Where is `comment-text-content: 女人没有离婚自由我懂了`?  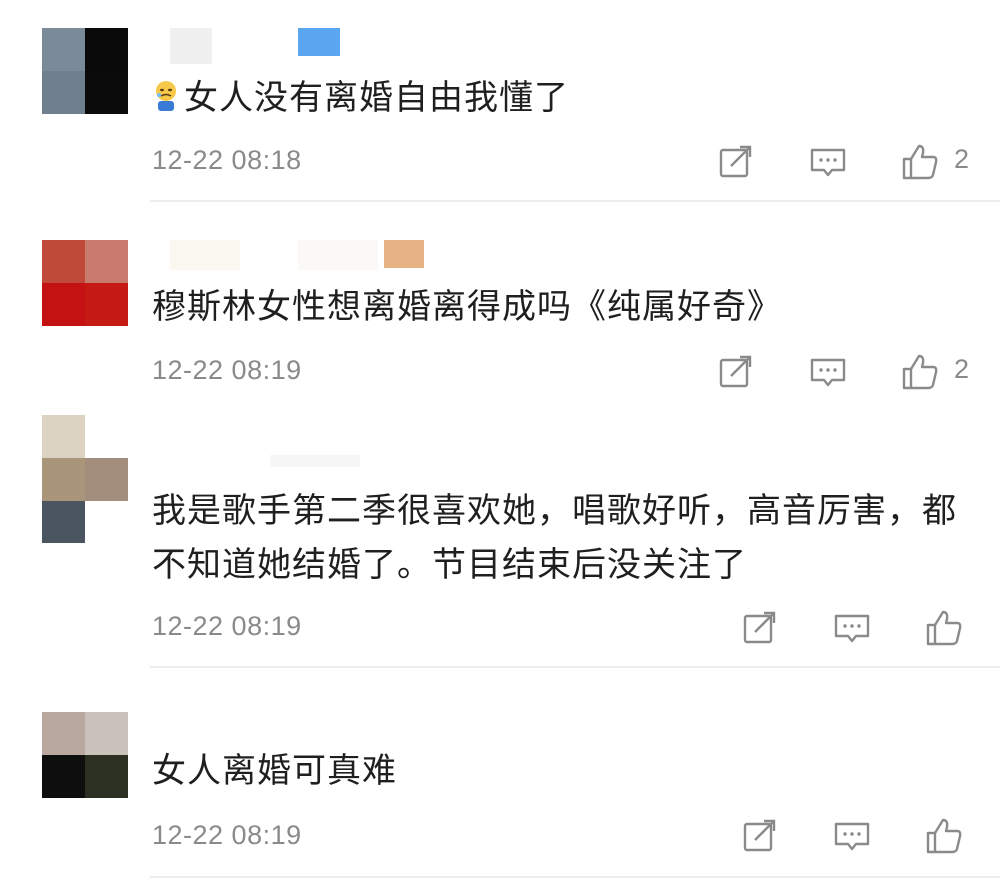
comment-text-content: 女人没有离婚自由我懂了 is located at coordinates (376, 98).